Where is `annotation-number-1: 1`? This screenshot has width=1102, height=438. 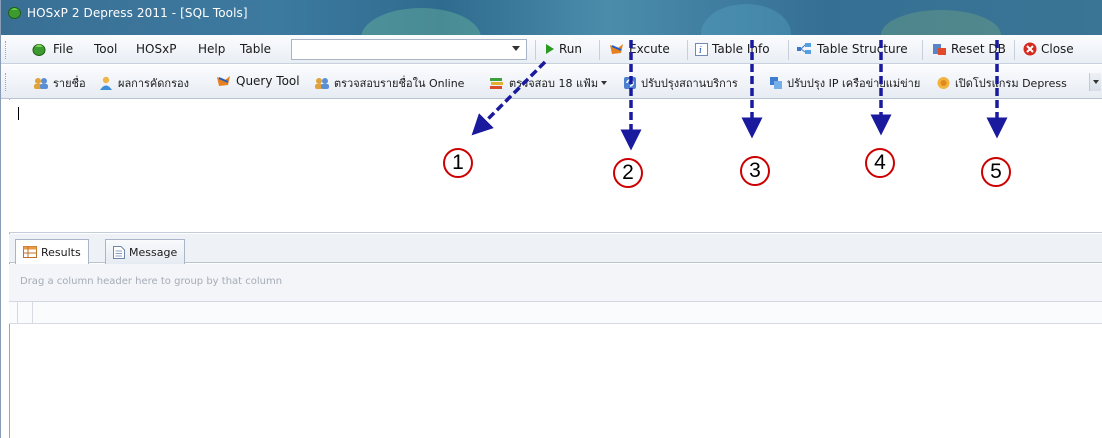
annotation-number-1: 1 is located at coordinates (458, 163).